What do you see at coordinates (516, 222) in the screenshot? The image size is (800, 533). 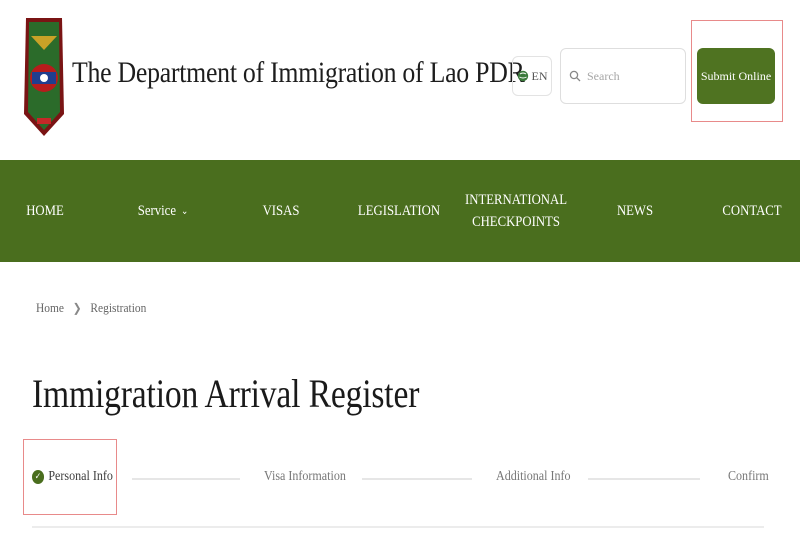 I see `nav-label-line2: CHECKPOINTS` at bounding box center [516, 222].